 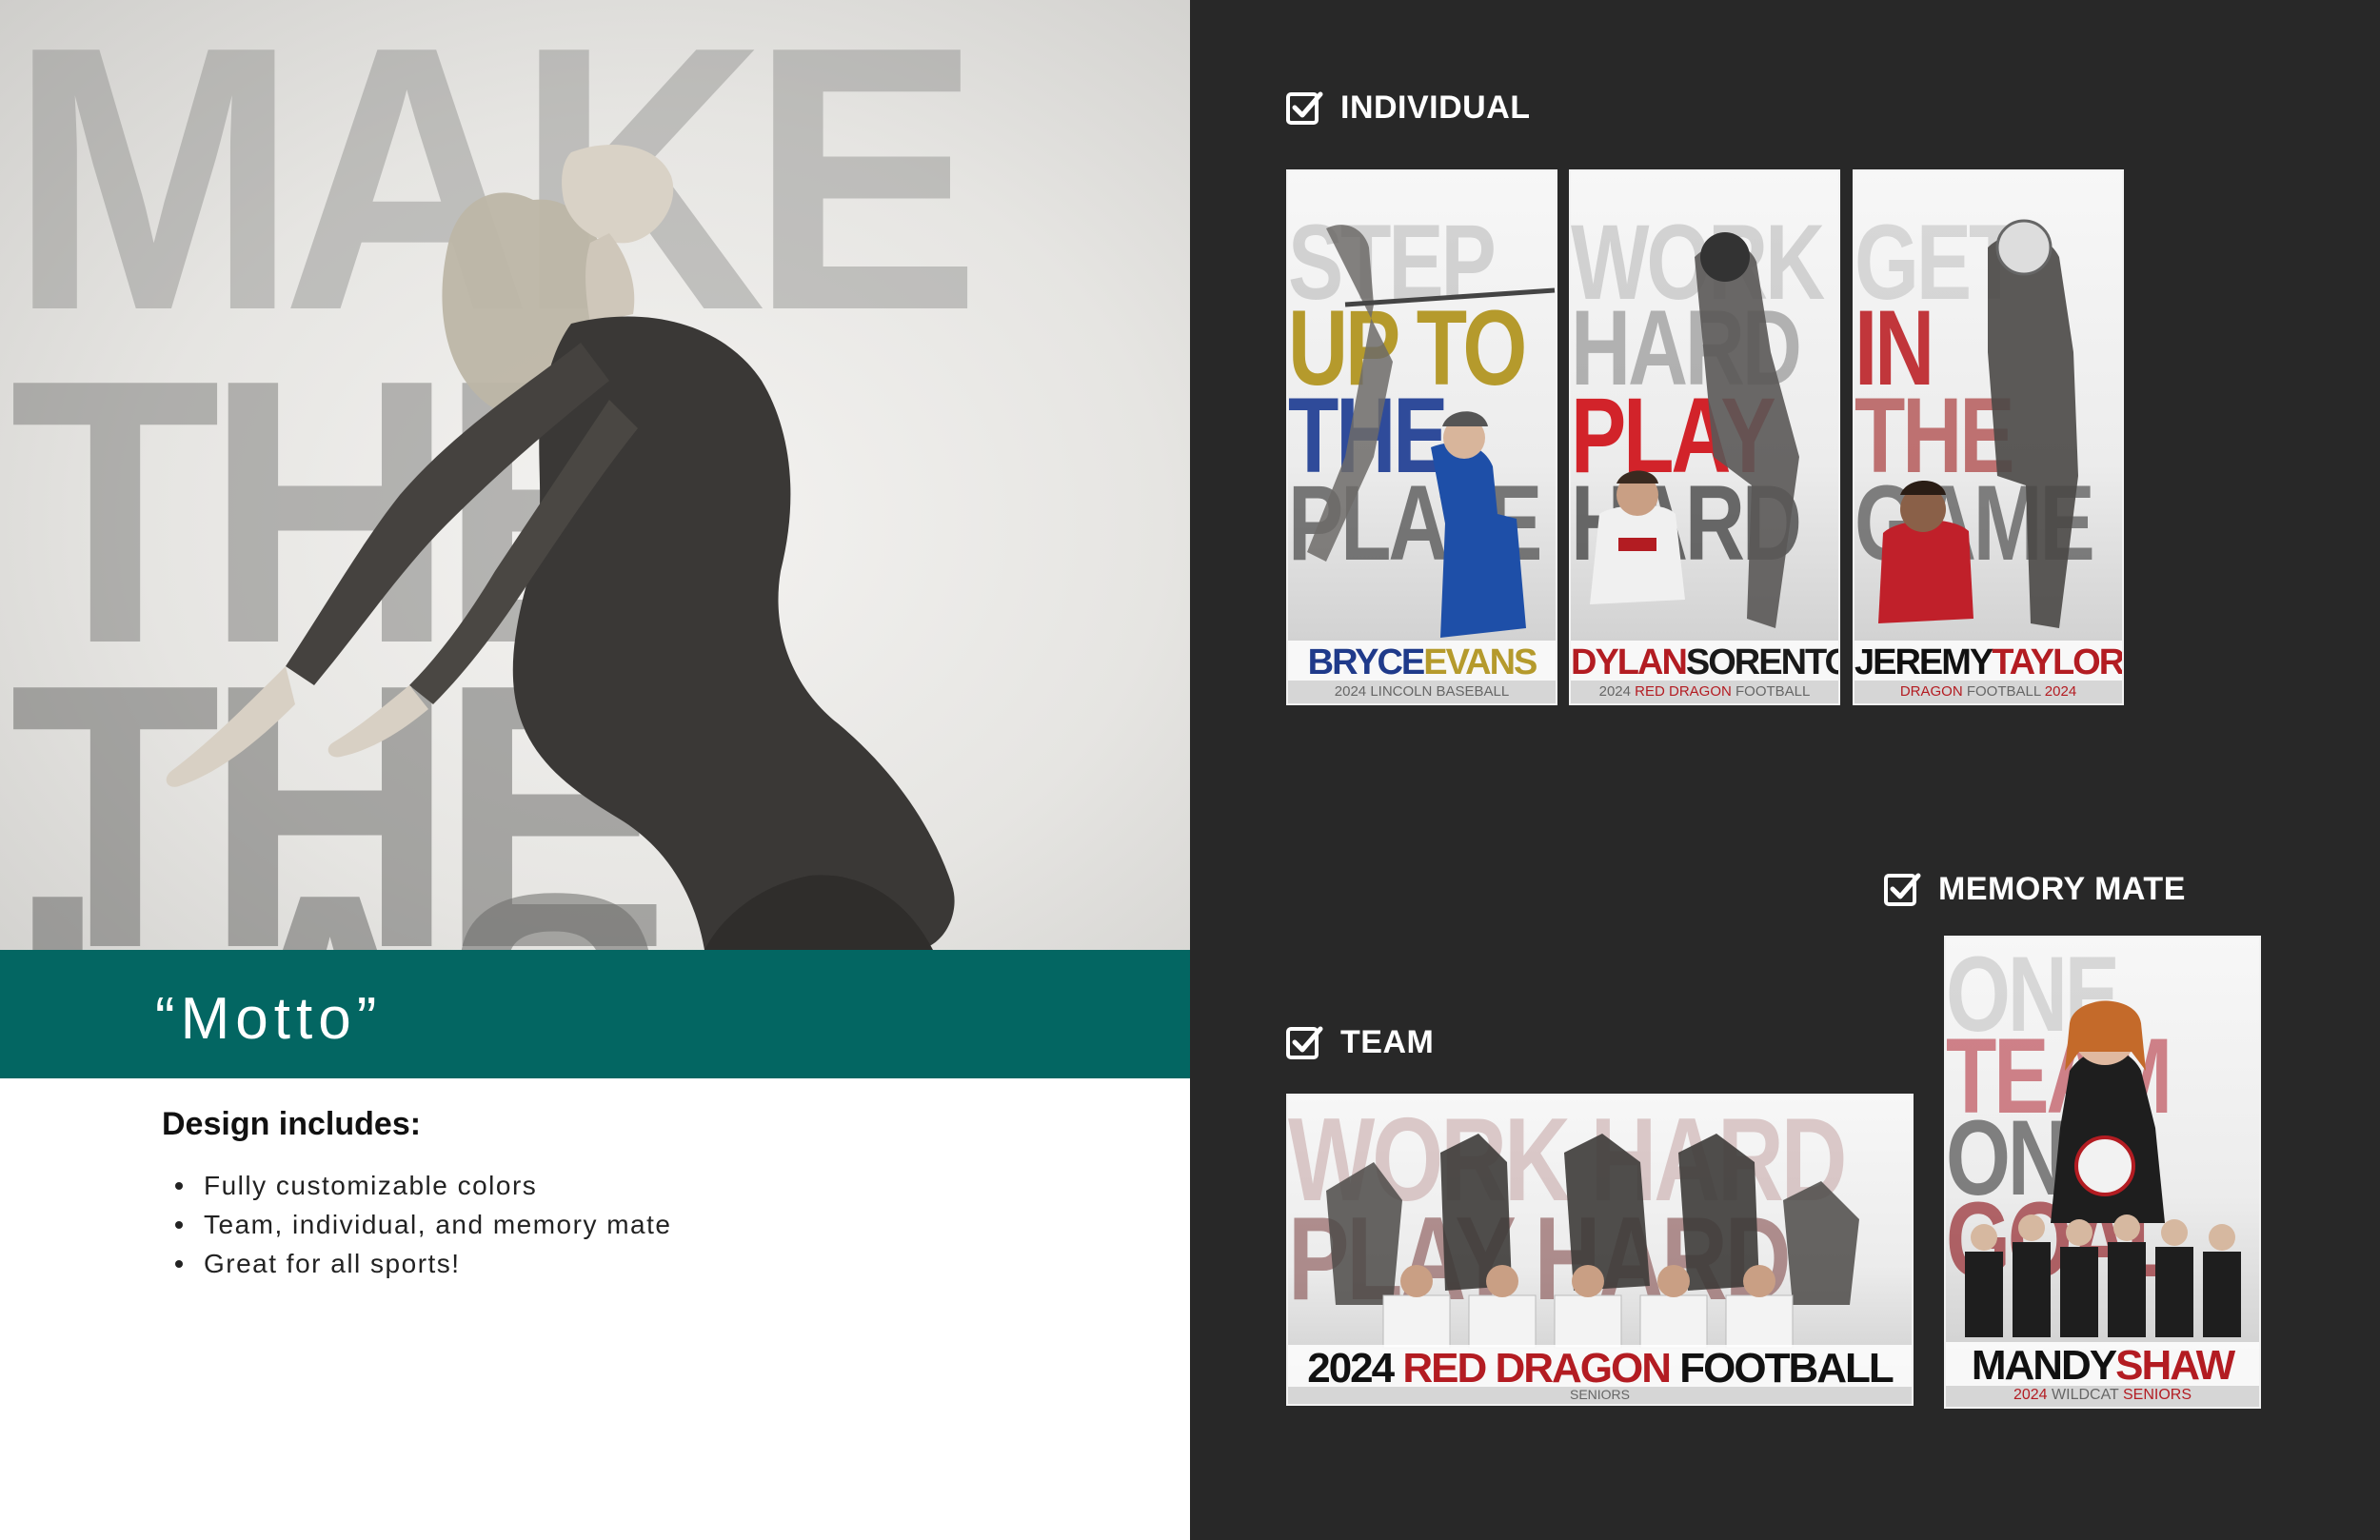 I want to click on poster-subtitle: 2024 LINCOLN BASEBALL, so click(x=1422, y=691).